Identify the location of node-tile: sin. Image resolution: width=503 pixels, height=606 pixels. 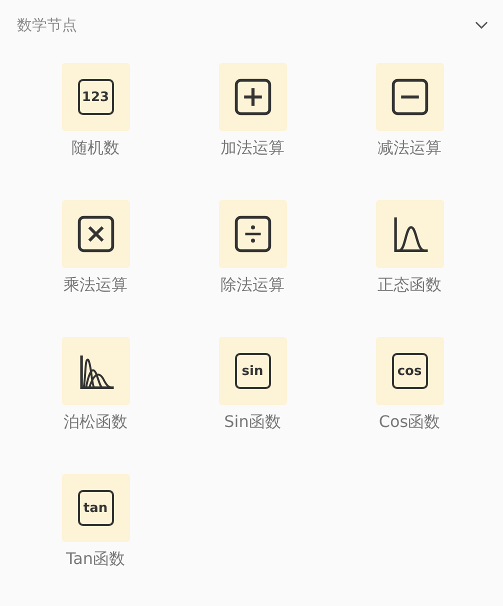
(252, 371).